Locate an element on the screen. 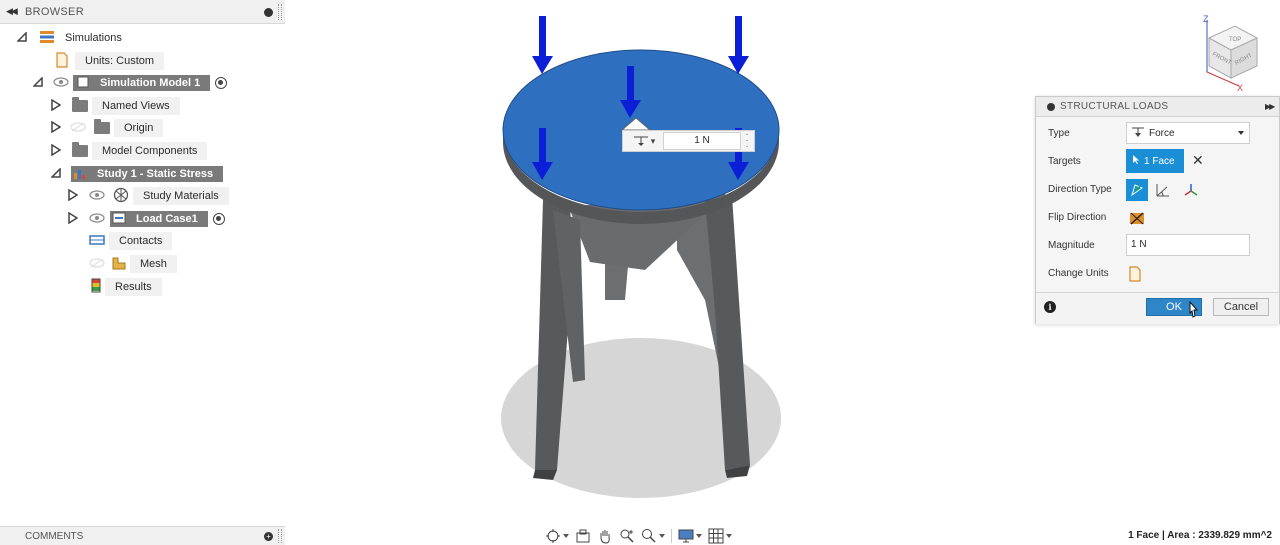 The width and height of the screenshot is (1280, 545). browser-options-icon is located at coordinates (268, 12).